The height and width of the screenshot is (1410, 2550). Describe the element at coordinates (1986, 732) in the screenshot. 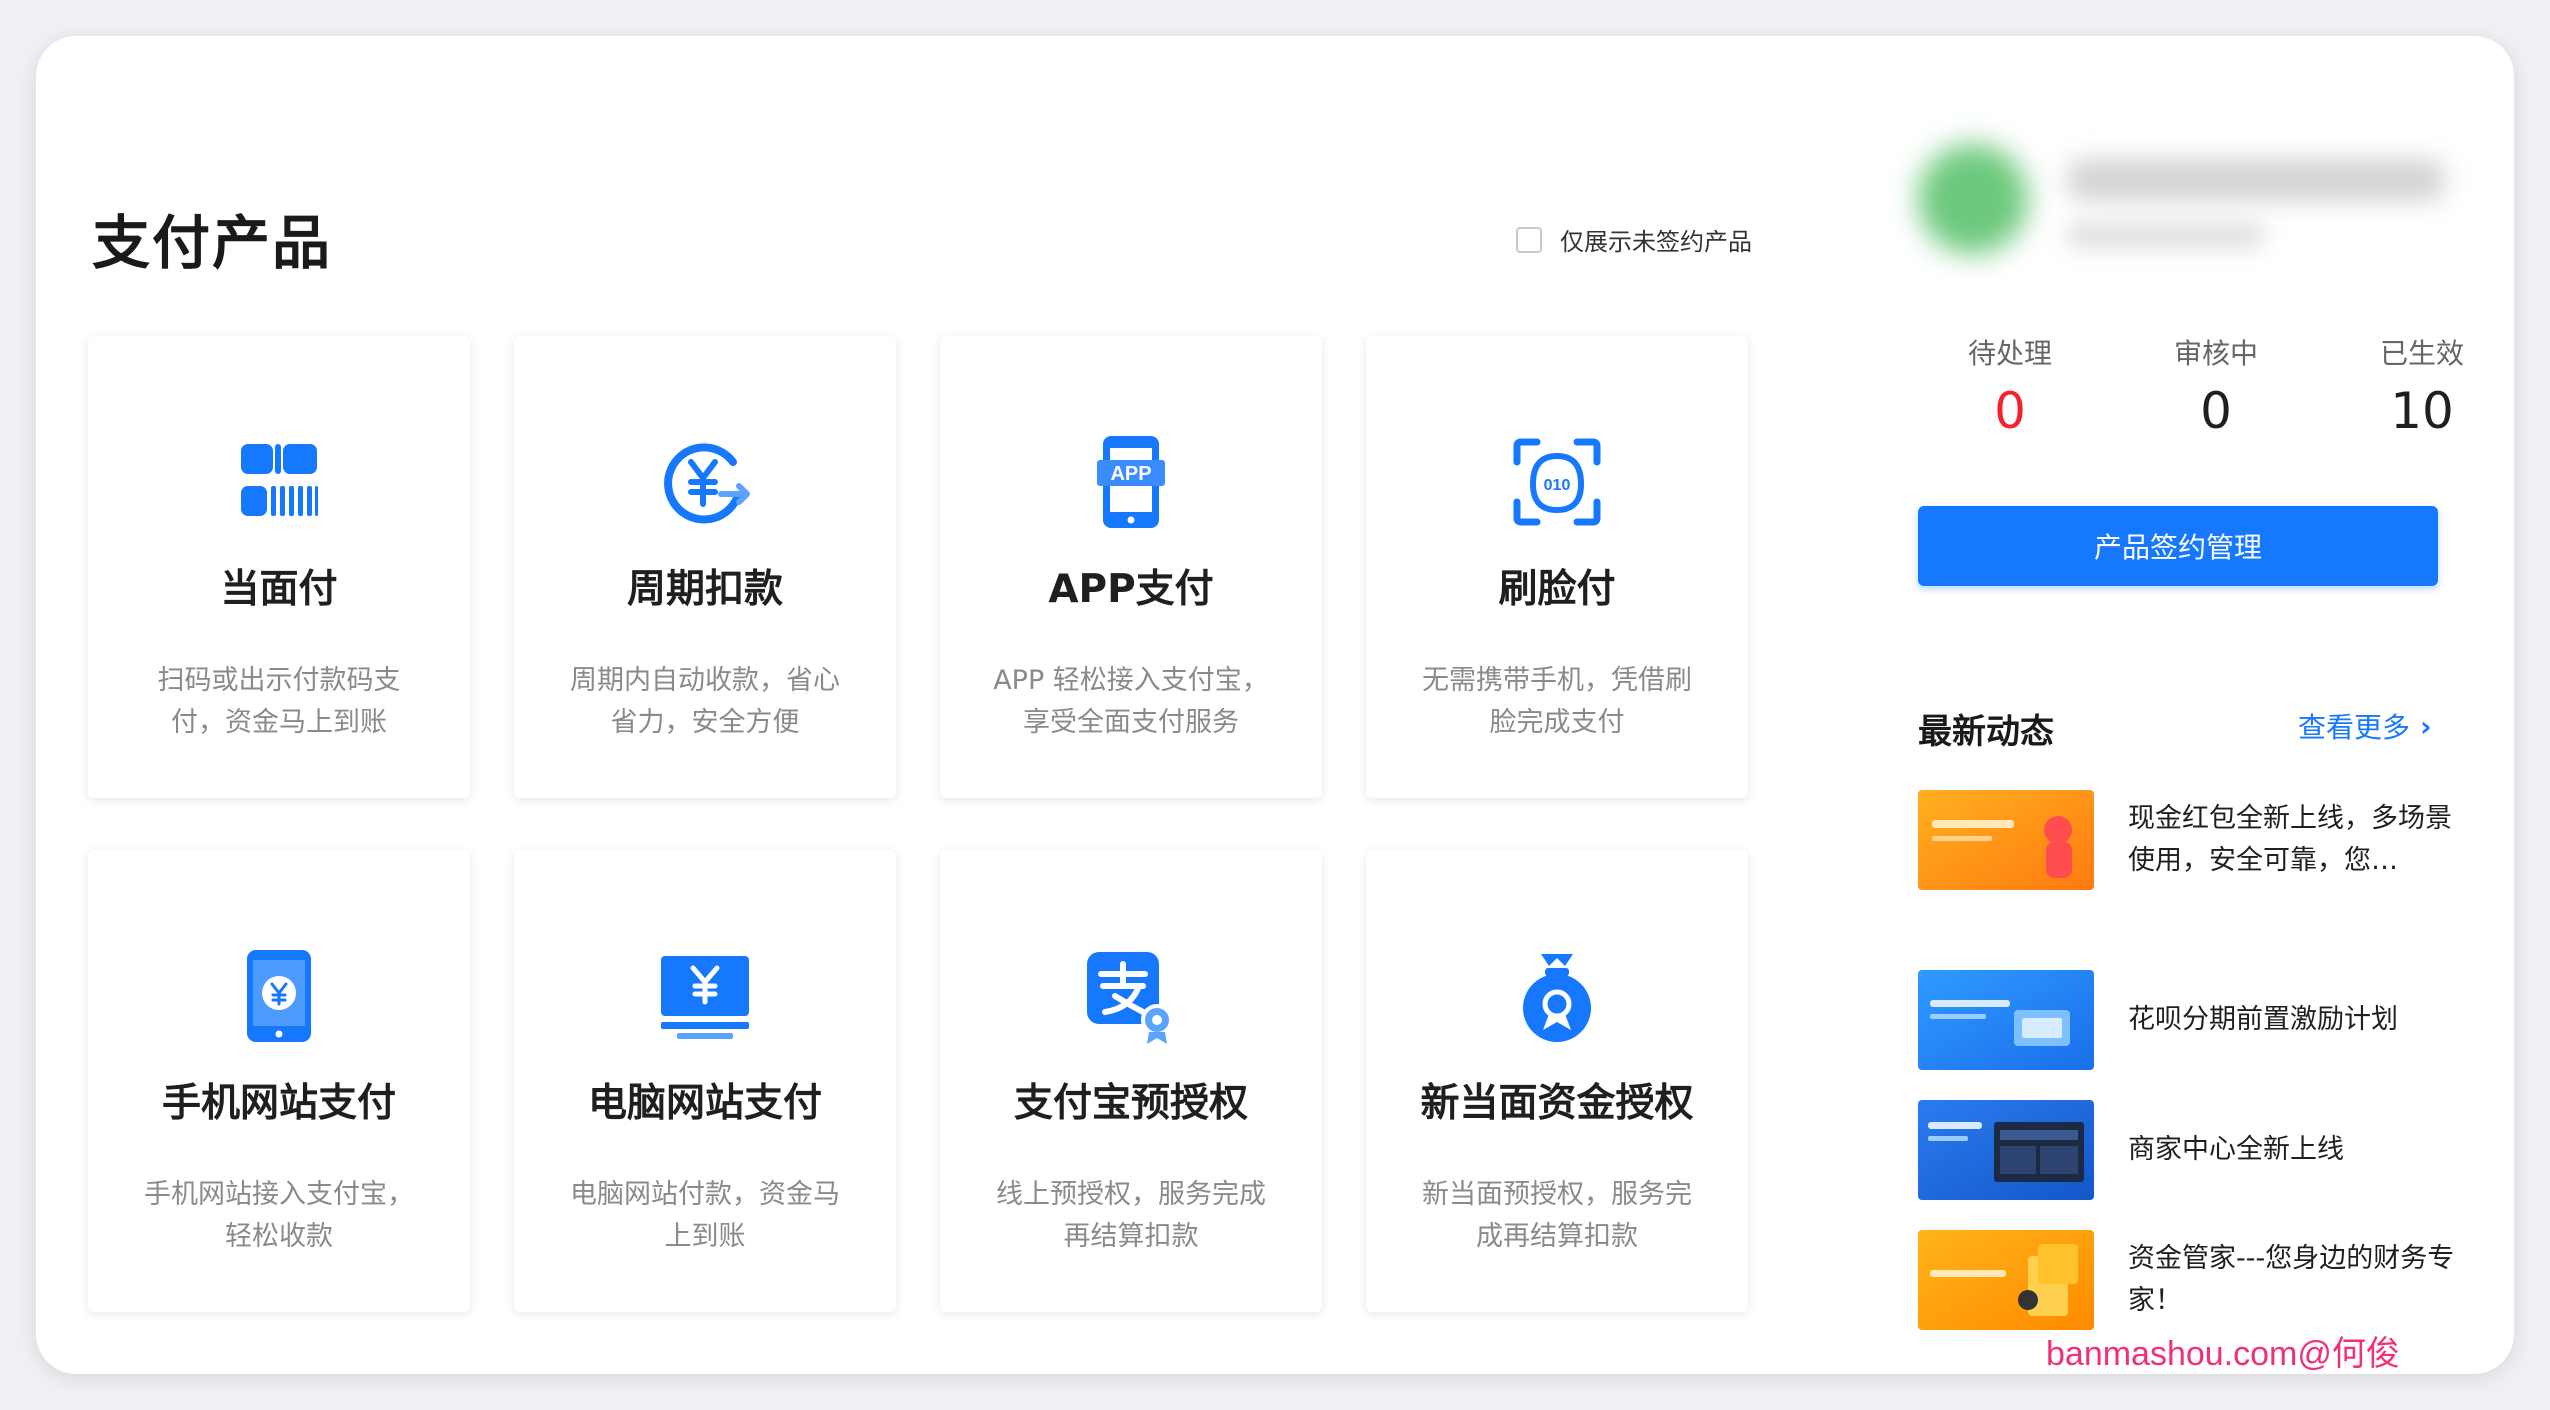

I see `news-section-title: 最新动态` at that location.